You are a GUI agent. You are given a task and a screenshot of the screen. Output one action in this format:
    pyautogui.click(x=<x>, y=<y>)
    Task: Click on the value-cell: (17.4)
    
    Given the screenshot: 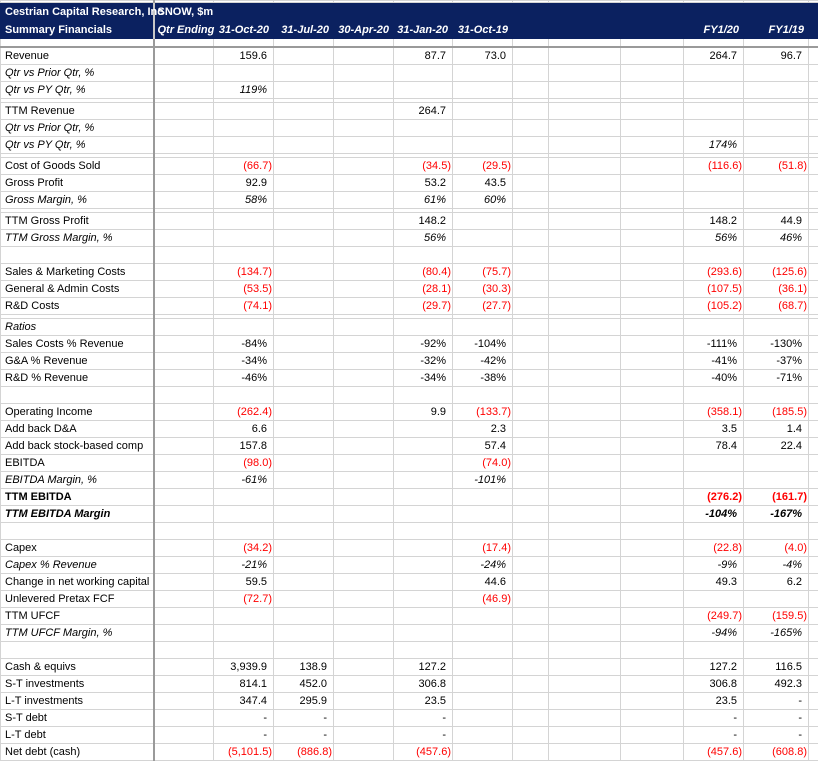 What is the action you would take?
    pyautogui.click(x=482, y=548)
    